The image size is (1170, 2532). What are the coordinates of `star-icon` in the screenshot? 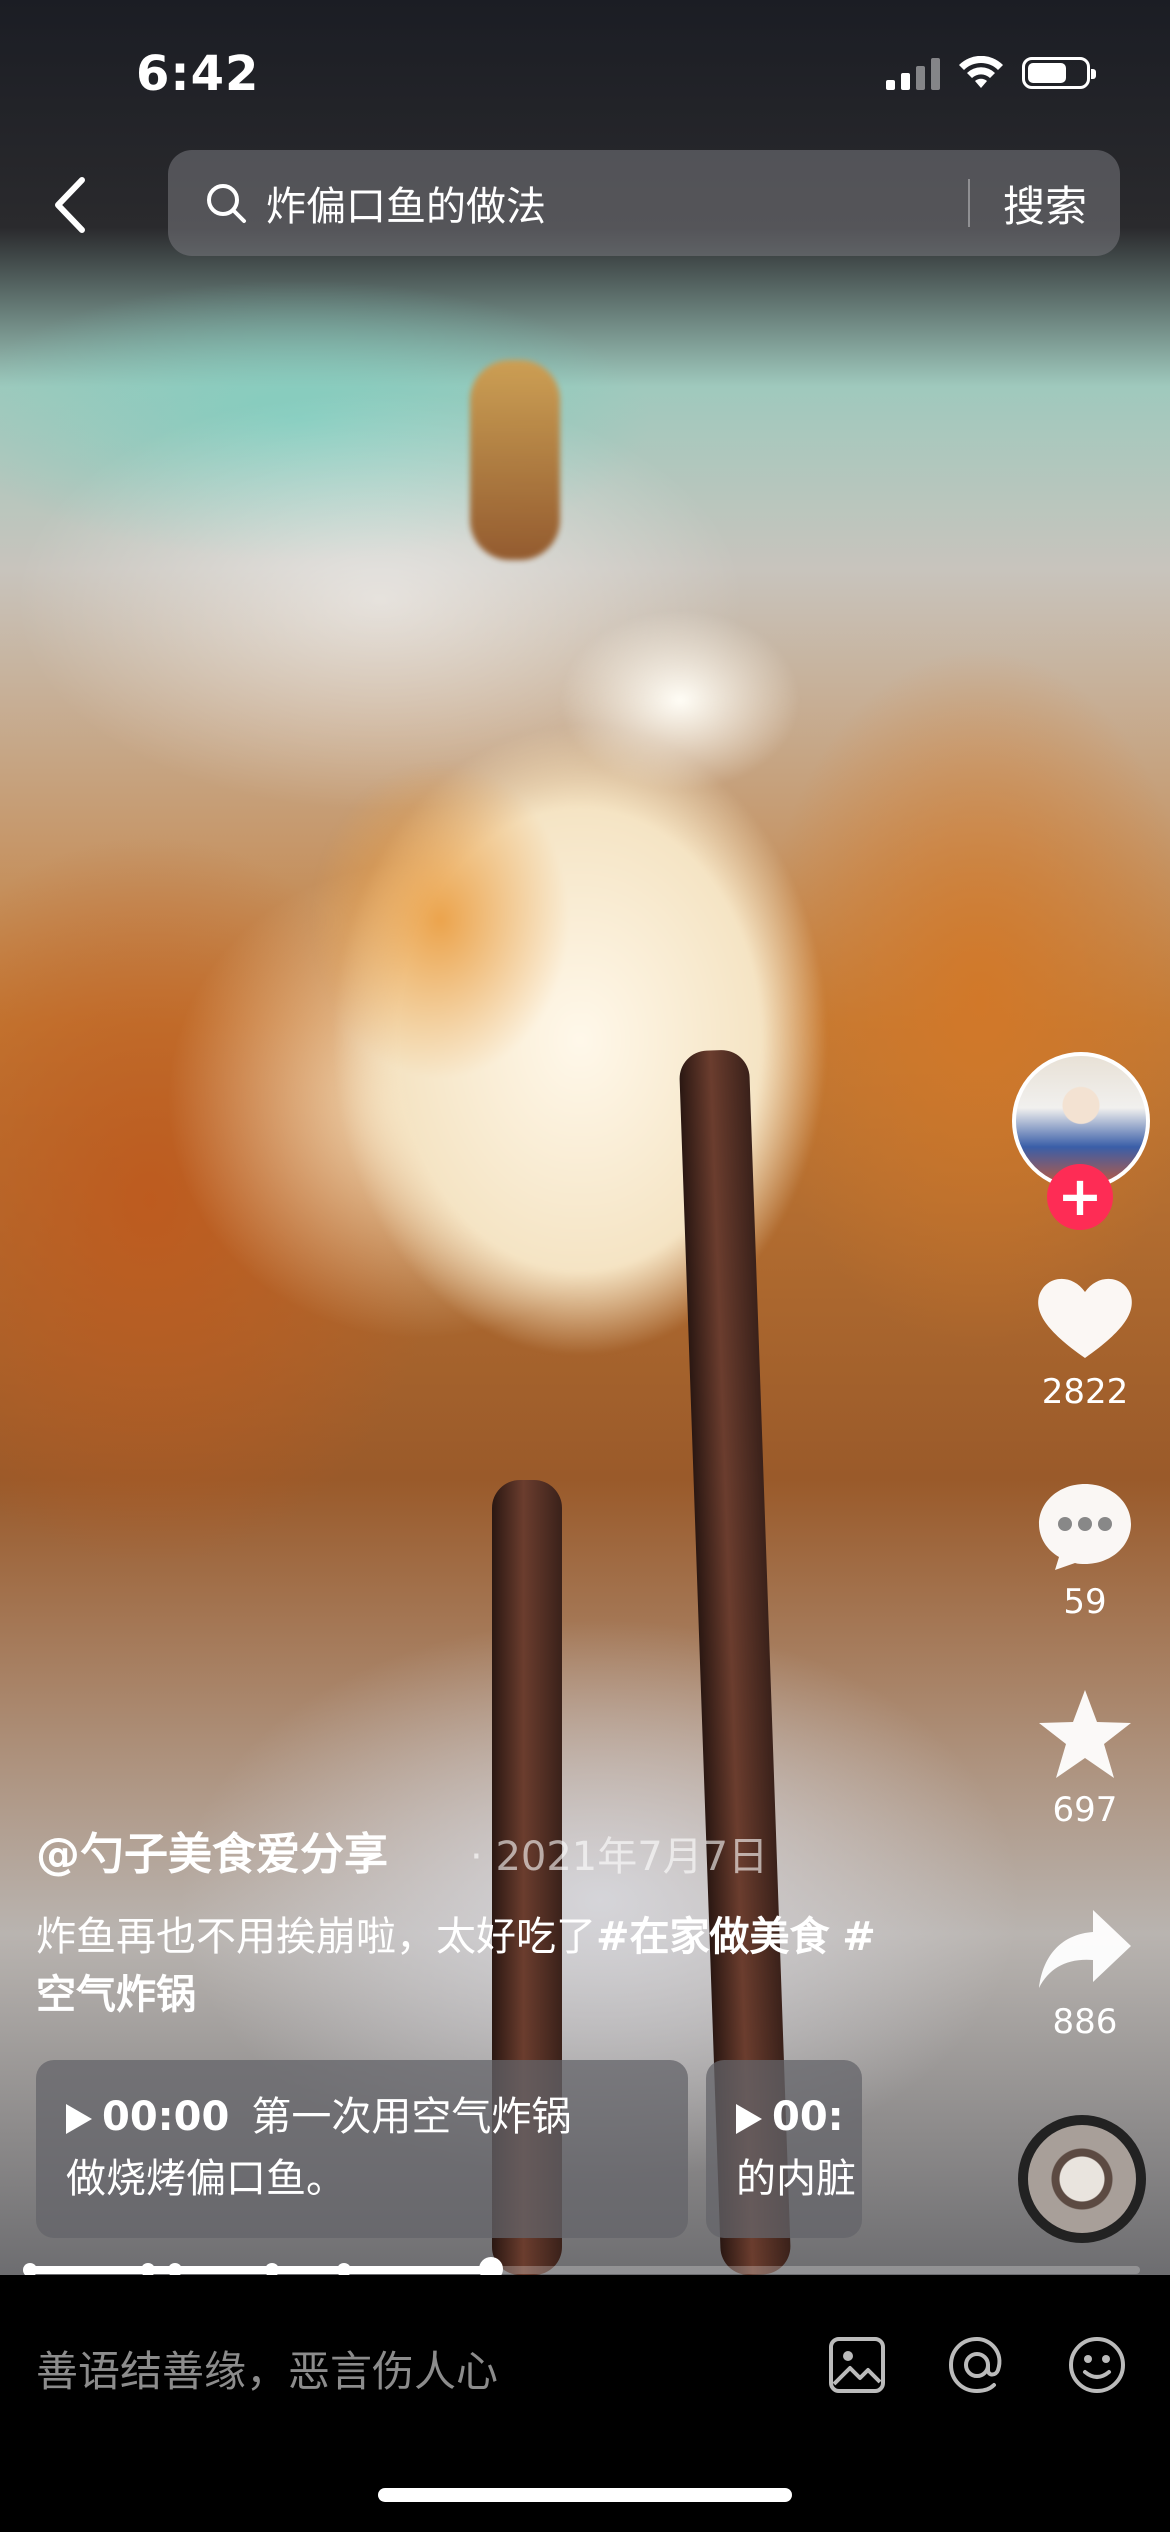 It's located at (1085, 1734).